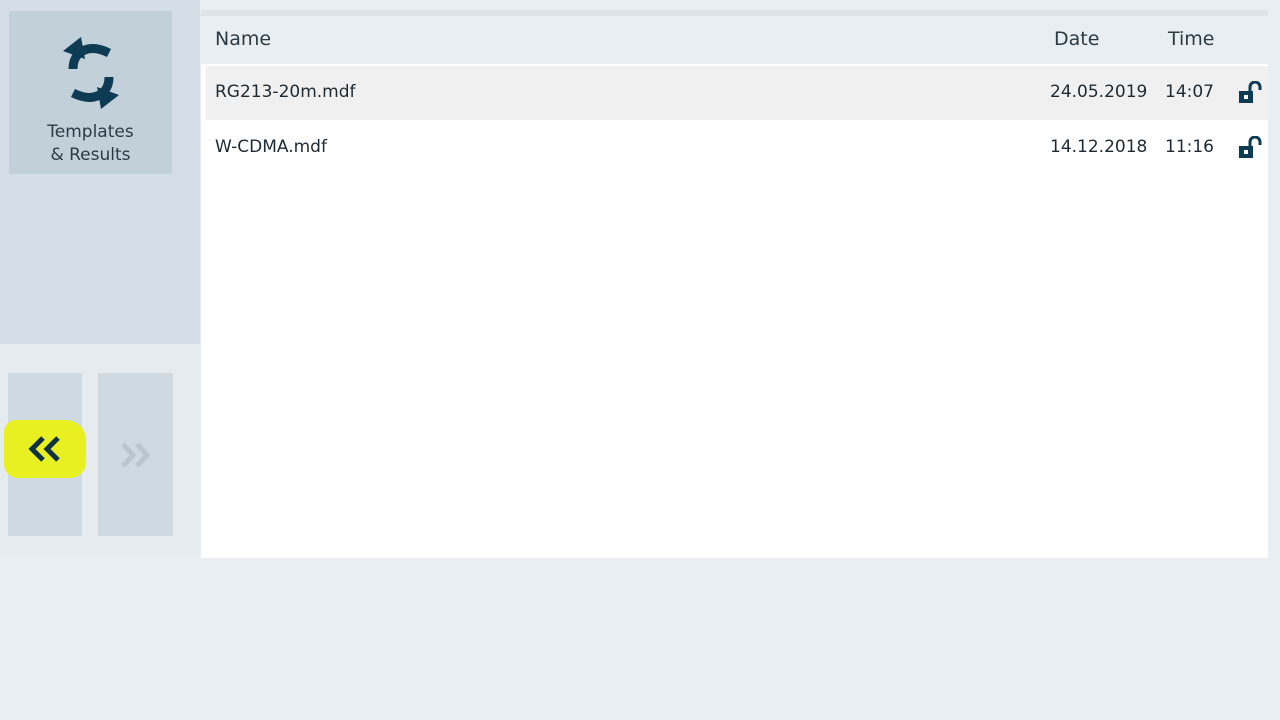  Describe the element at coordinates (285, 92) in the screenshot. I see `file-name: RG213-20m.mdf` at that location.